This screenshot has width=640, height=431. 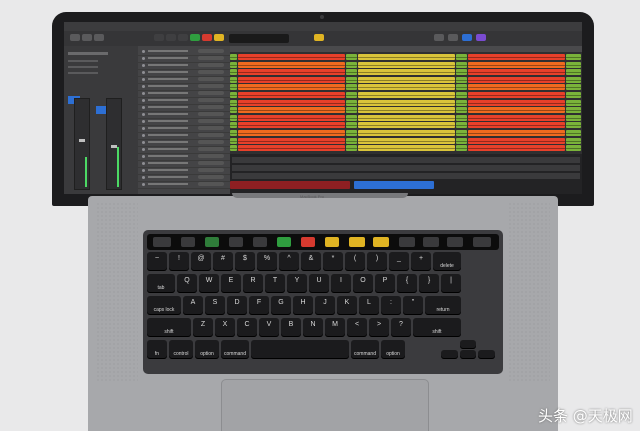 I want to click on key: #, so click(x=223, y=261).